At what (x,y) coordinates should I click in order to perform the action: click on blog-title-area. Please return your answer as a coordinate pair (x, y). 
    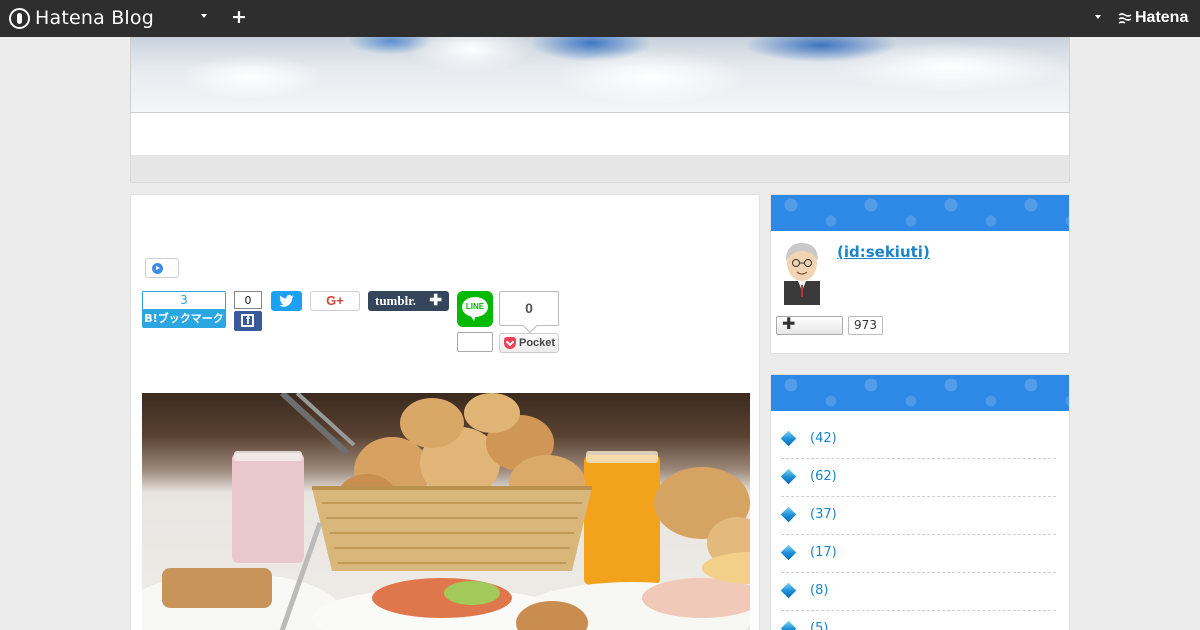
    Looking at the image, I should click on (600, 134).